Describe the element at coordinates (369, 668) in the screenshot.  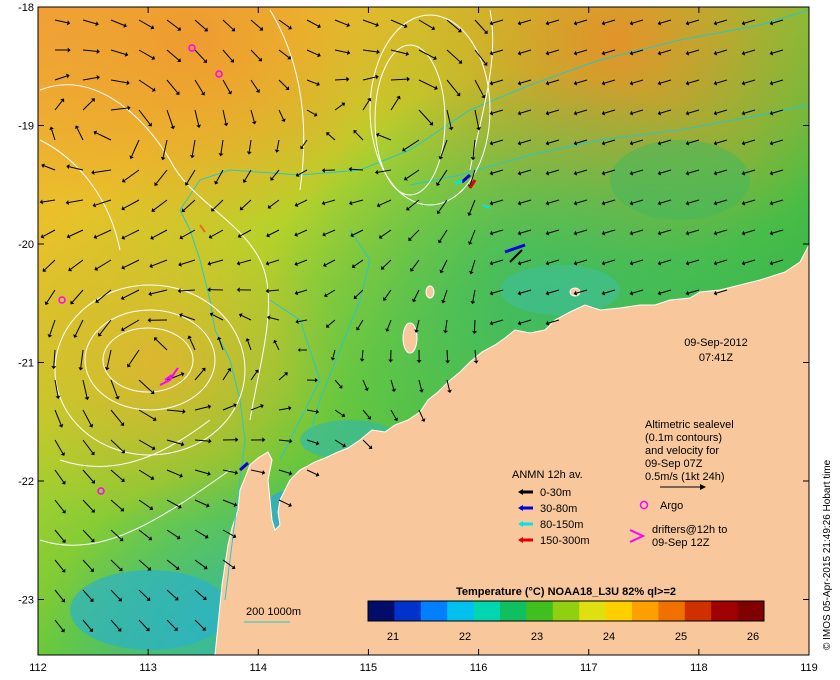
I see `x-tick-label: 115` at that location.